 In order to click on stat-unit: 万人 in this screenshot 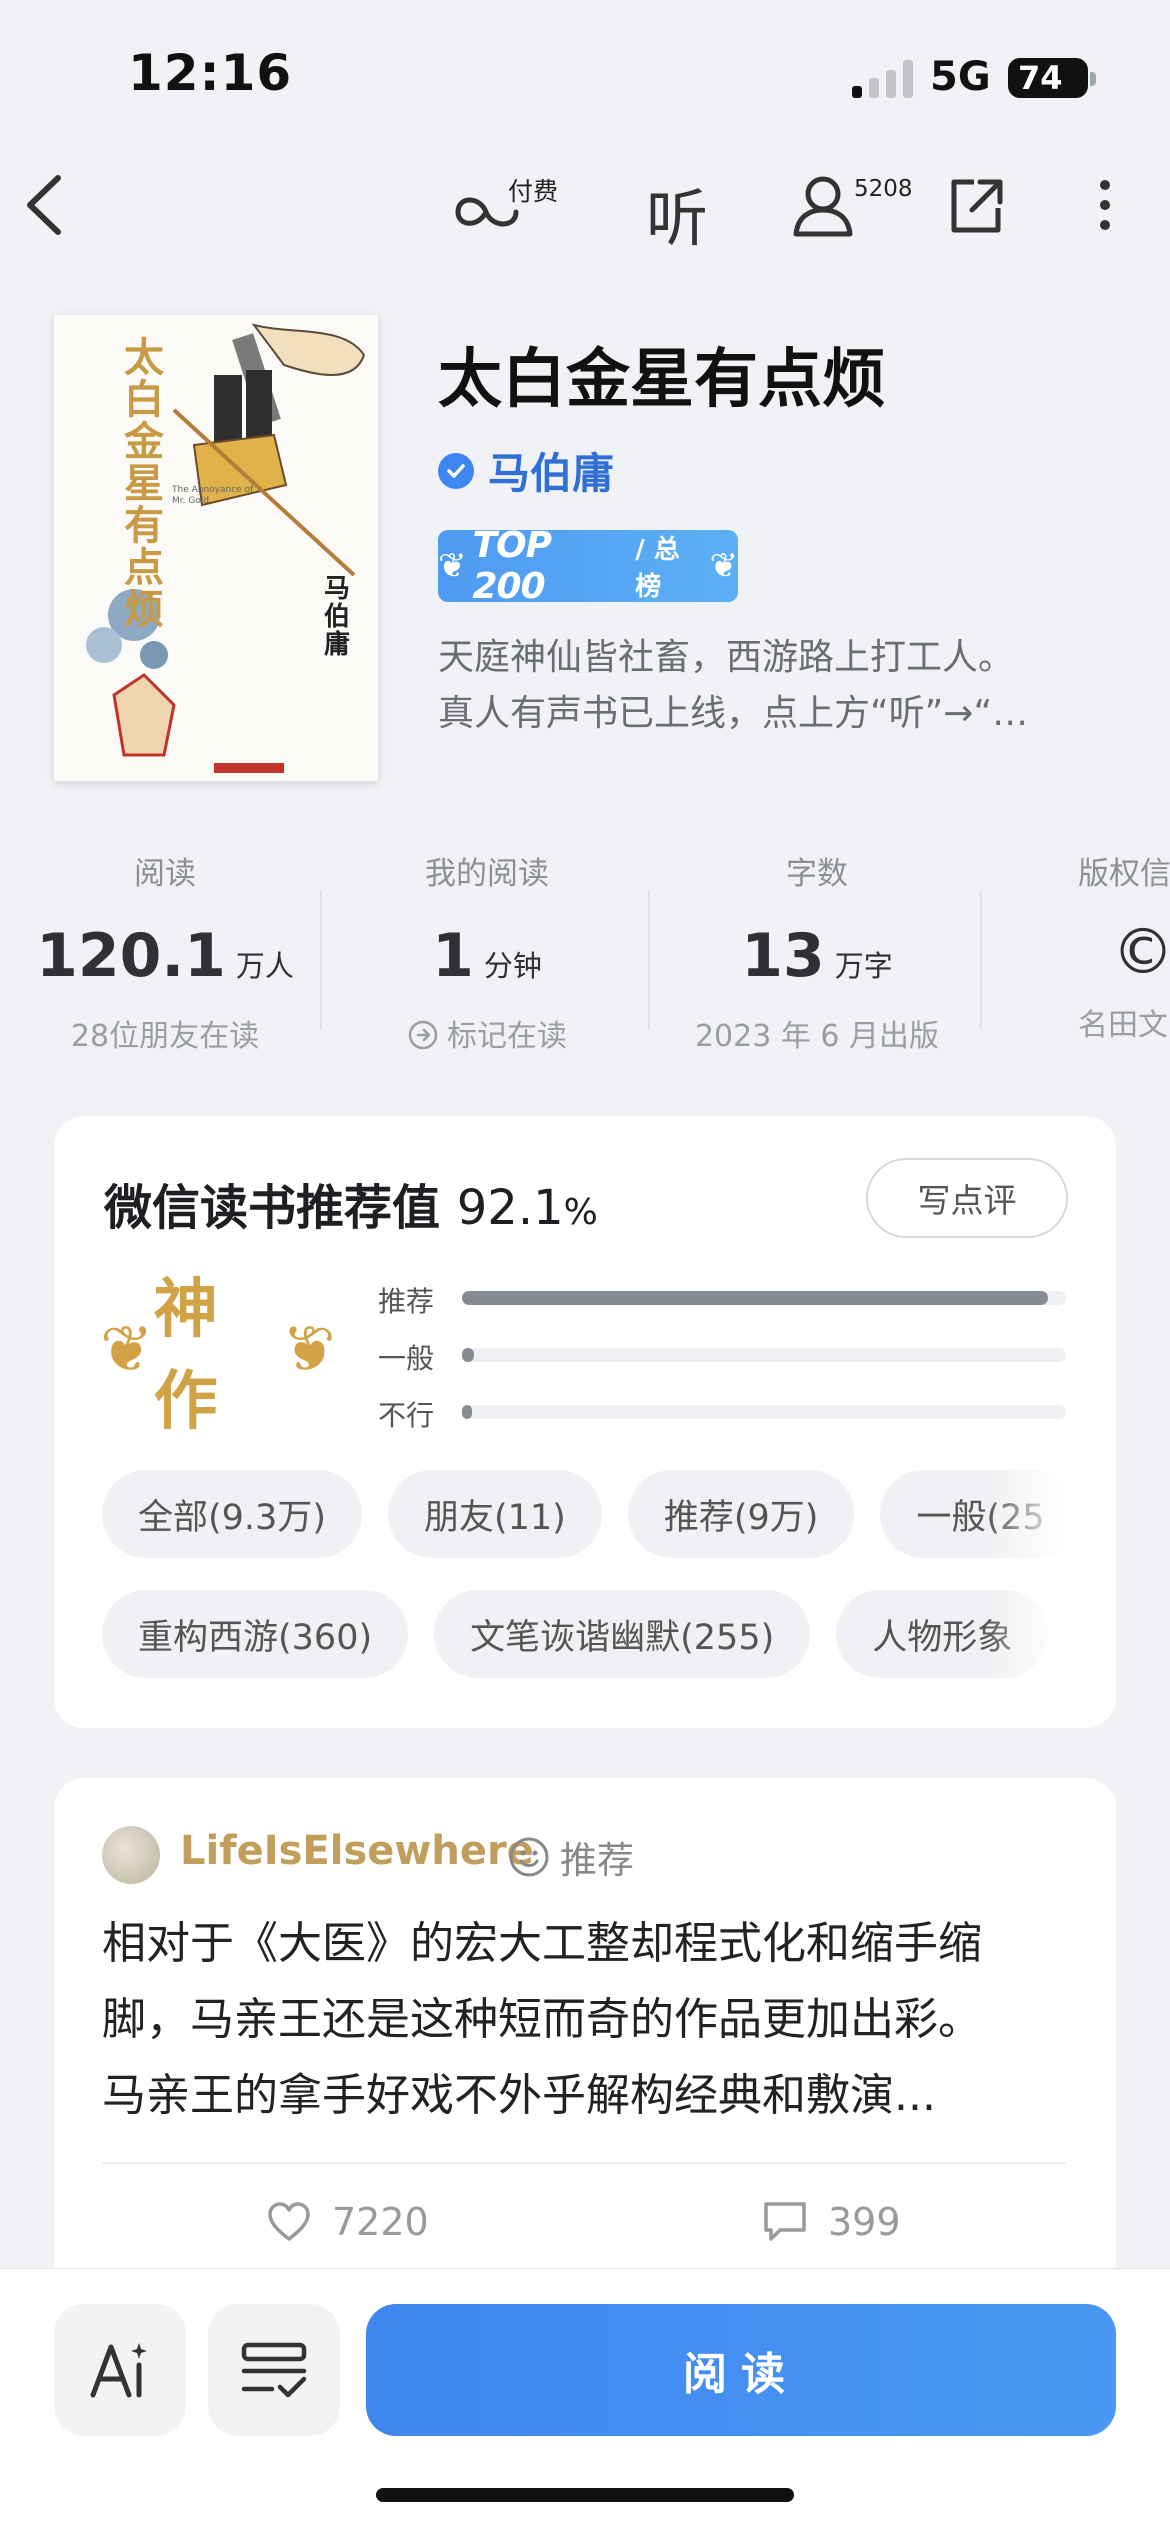, I will do `click(264, 966)`.